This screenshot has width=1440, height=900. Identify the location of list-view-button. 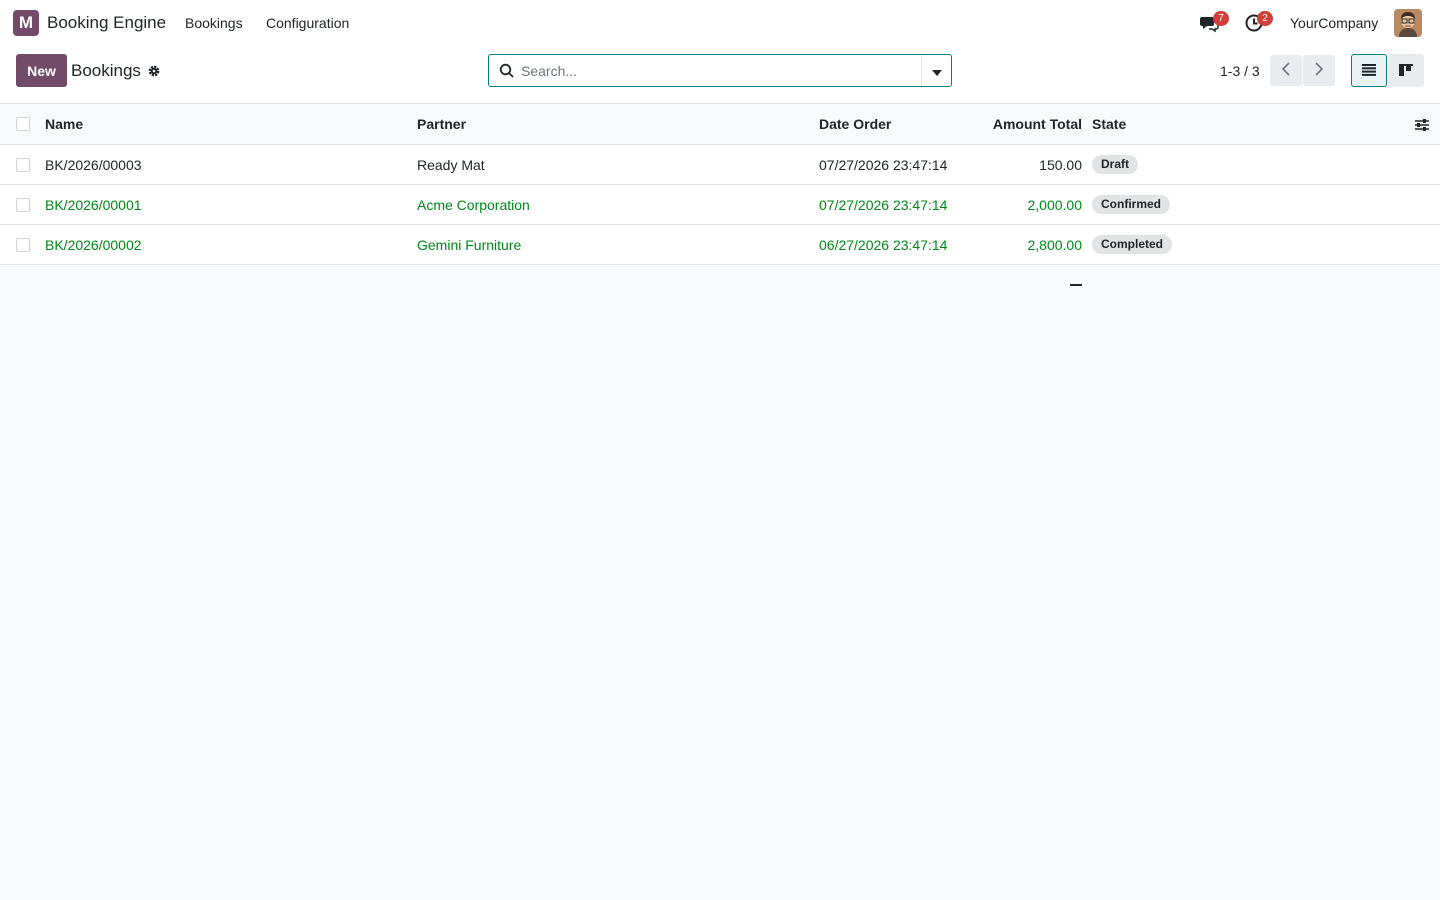
(1369, 70).